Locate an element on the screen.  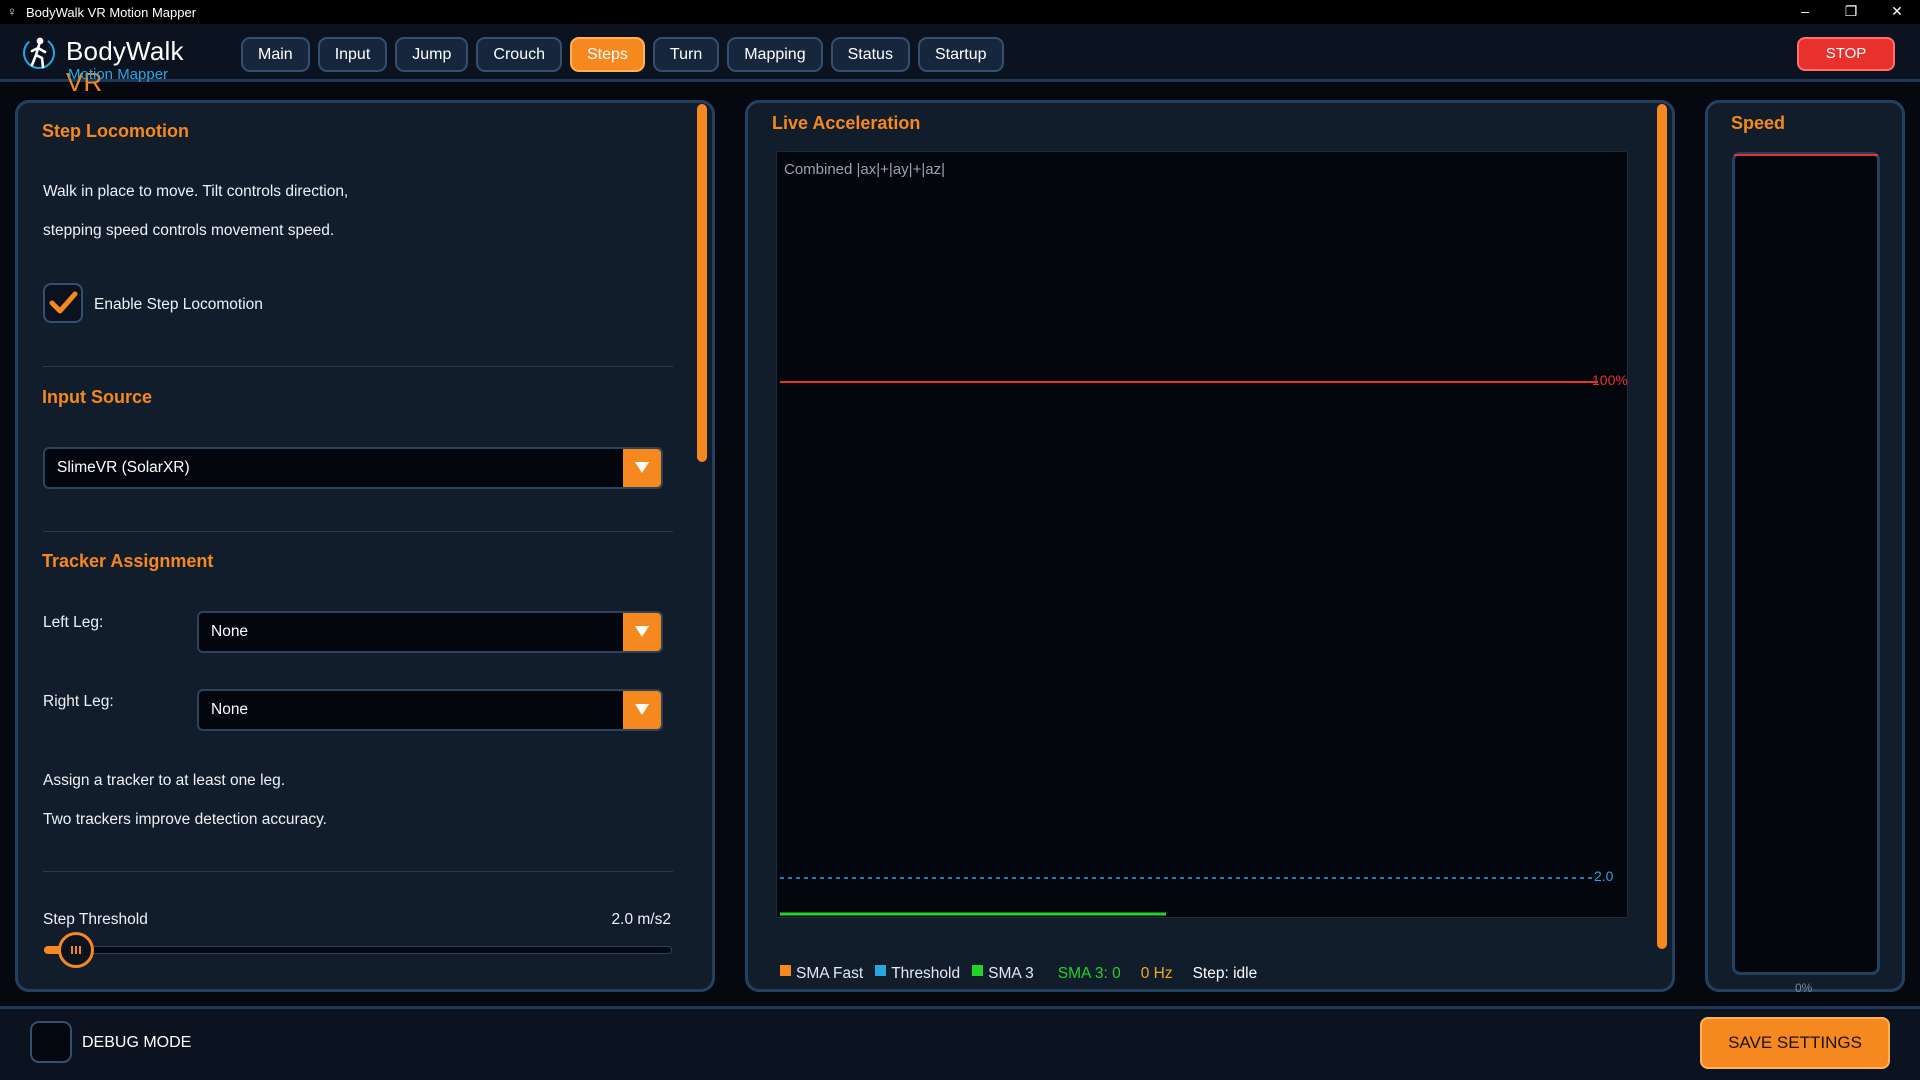
tab-mapping: Mapping is located at coordinates (775, 54).